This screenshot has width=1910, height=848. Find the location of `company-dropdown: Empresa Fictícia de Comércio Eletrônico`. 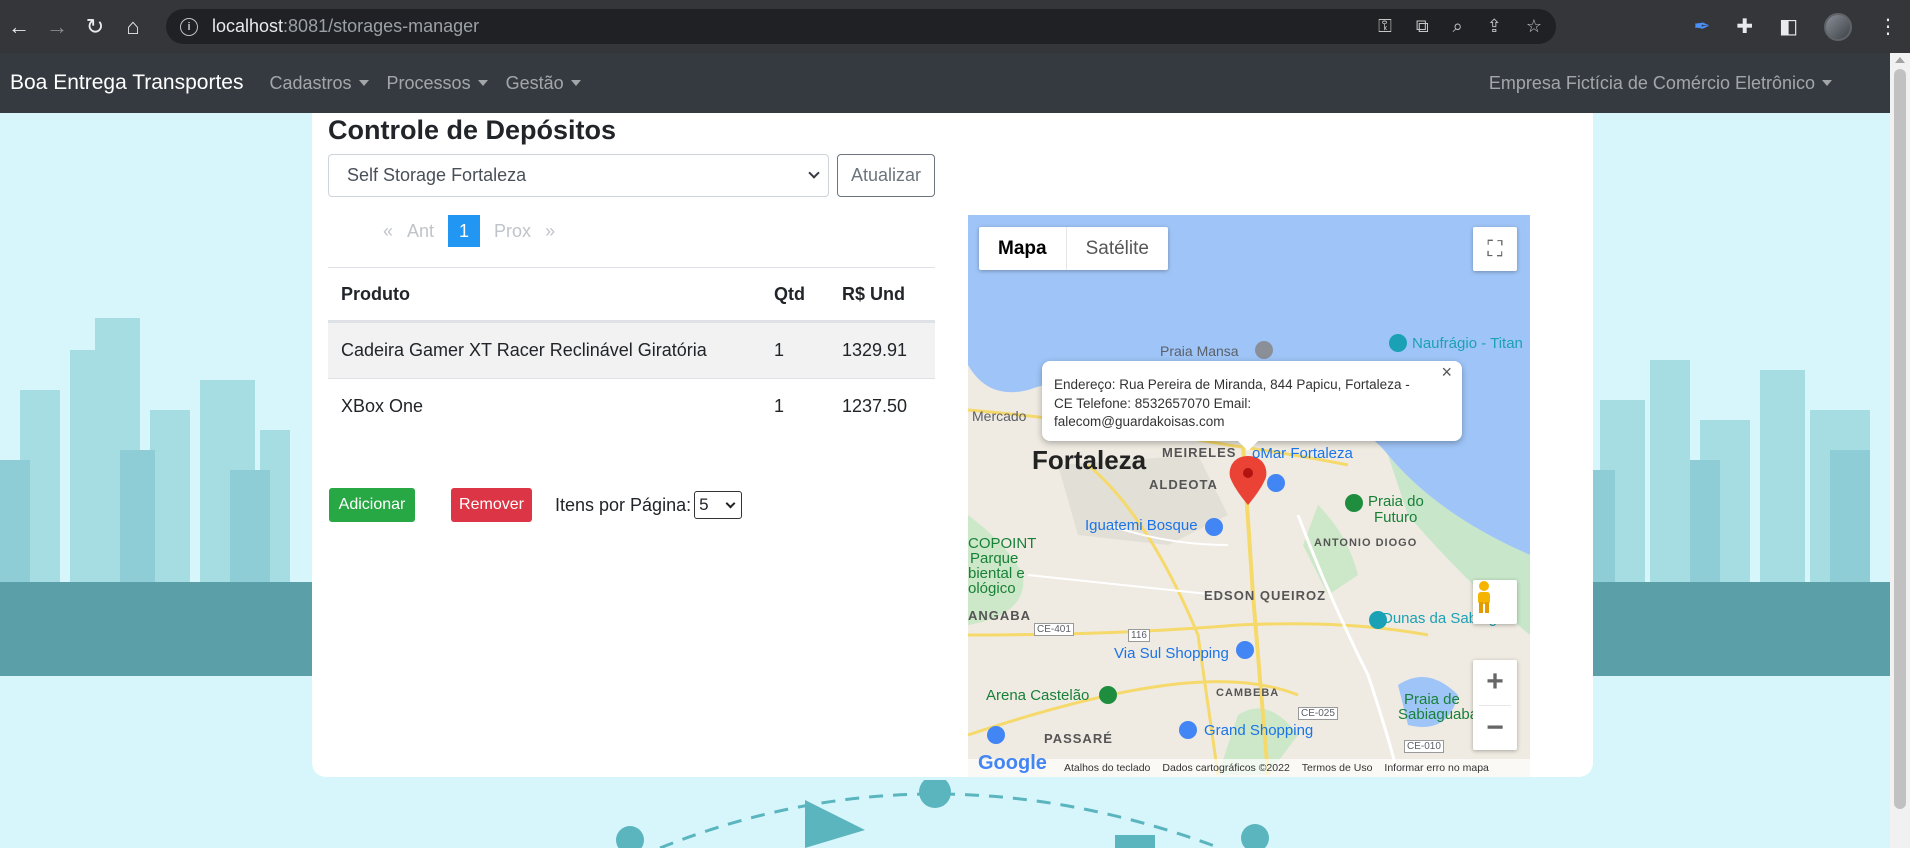

company-dropdown: Empresa Fictícia de Comércio Eletrônico is located at coordinates (1660, 83).